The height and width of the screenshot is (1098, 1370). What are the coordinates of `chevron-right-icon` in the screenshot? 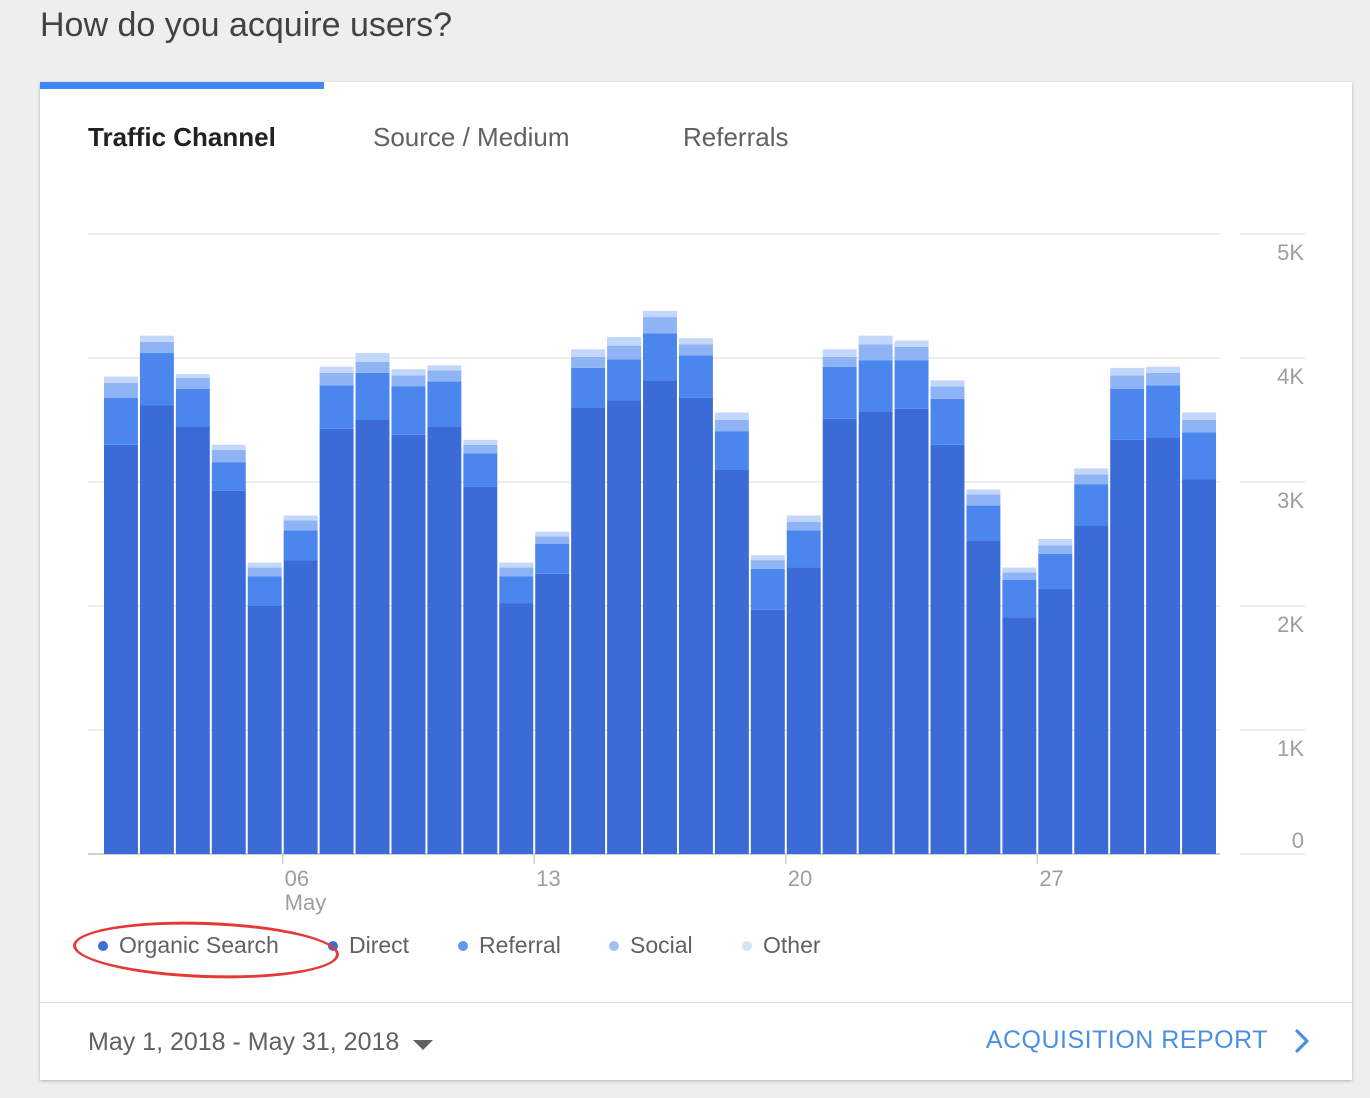 It's located at (1302, 1040).